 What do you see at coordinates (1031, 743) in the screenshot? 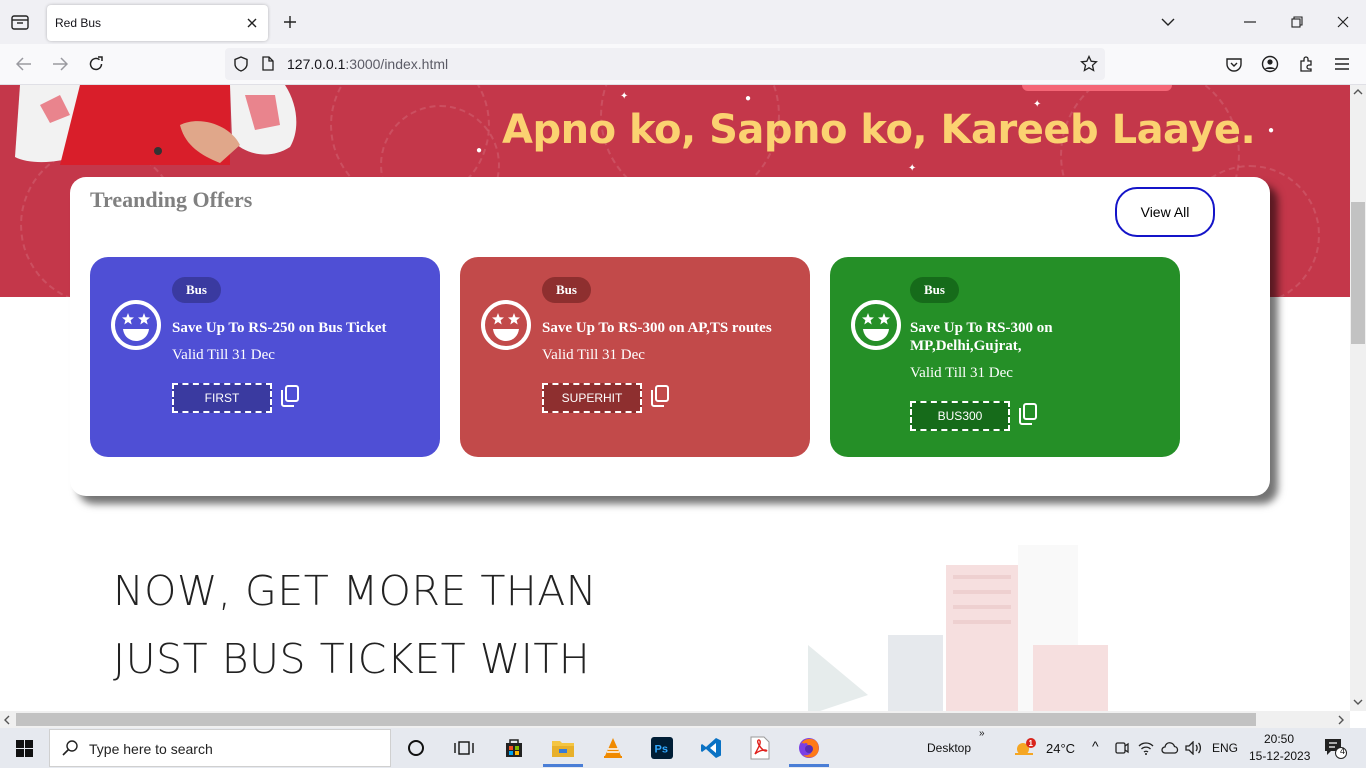
I see `weather-badge: 1` at bounding box center [1031, 743].